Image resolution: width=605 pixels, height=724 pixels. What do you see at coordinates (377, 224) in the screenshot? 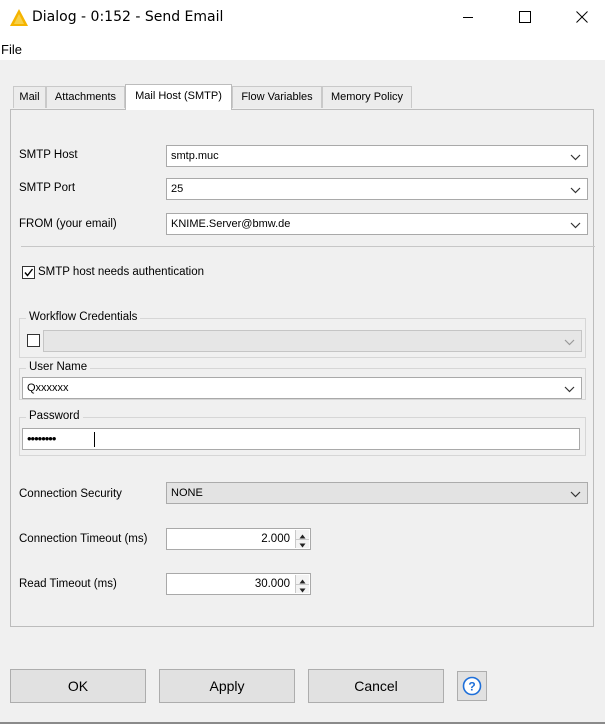
I see `from-email-combo: KNIME.Server@bmw.de` at bounding box center [377, 224].